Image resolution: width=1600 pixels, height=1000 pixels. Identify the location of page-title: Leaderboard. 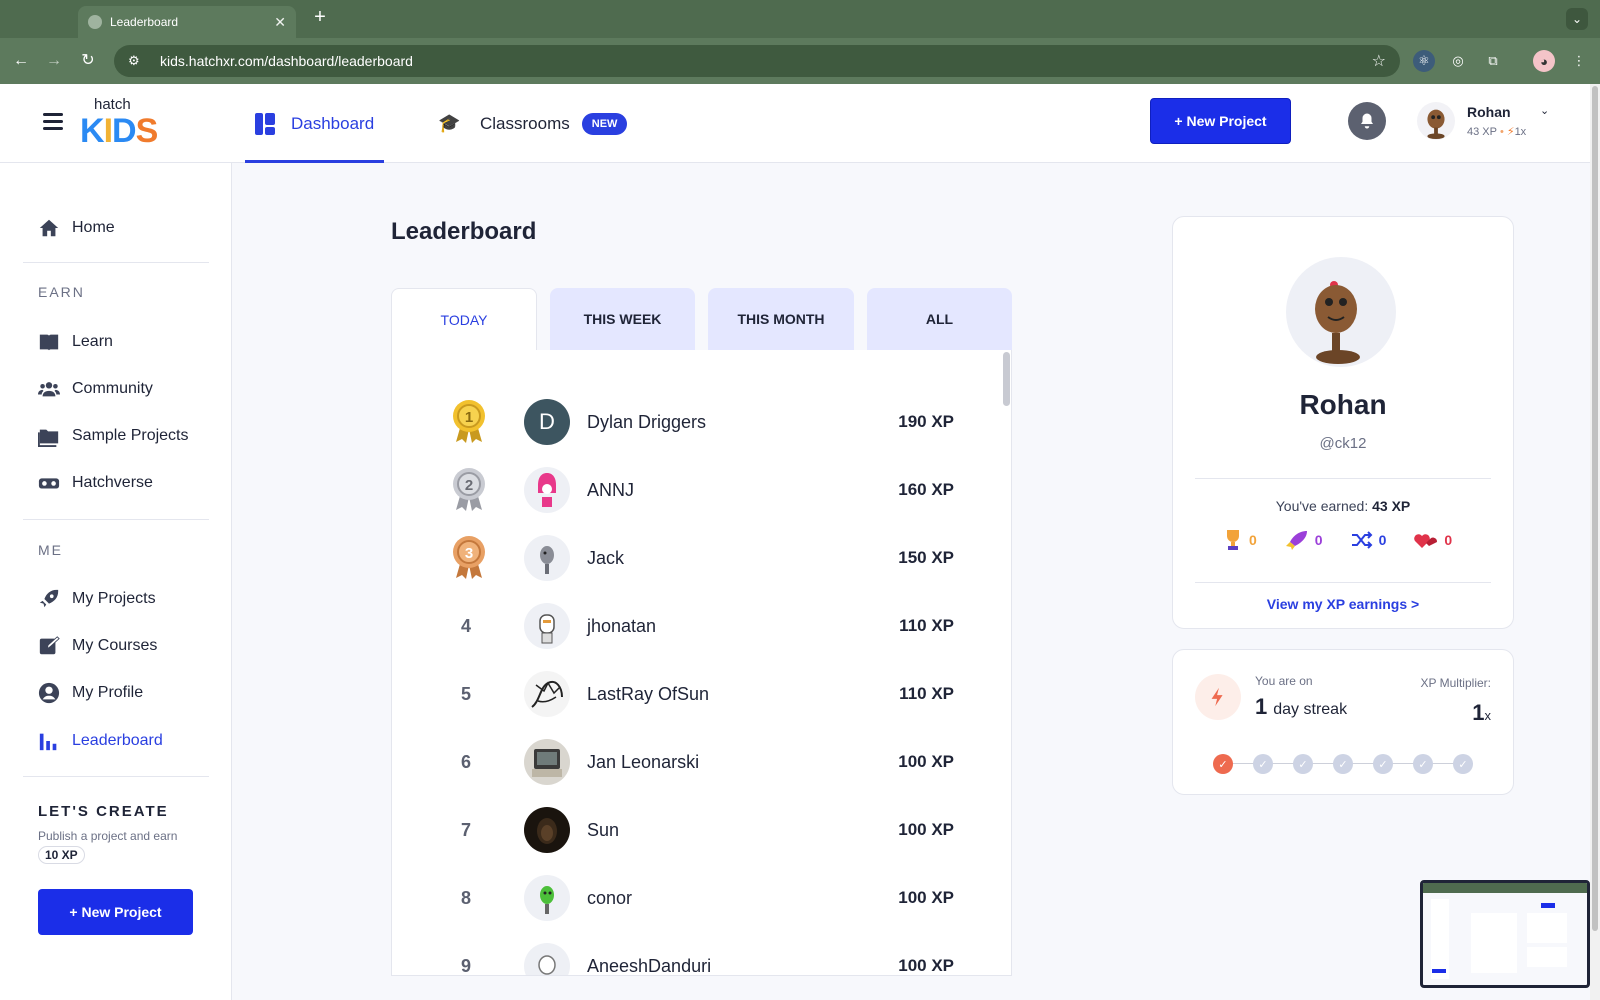
(464, 231).